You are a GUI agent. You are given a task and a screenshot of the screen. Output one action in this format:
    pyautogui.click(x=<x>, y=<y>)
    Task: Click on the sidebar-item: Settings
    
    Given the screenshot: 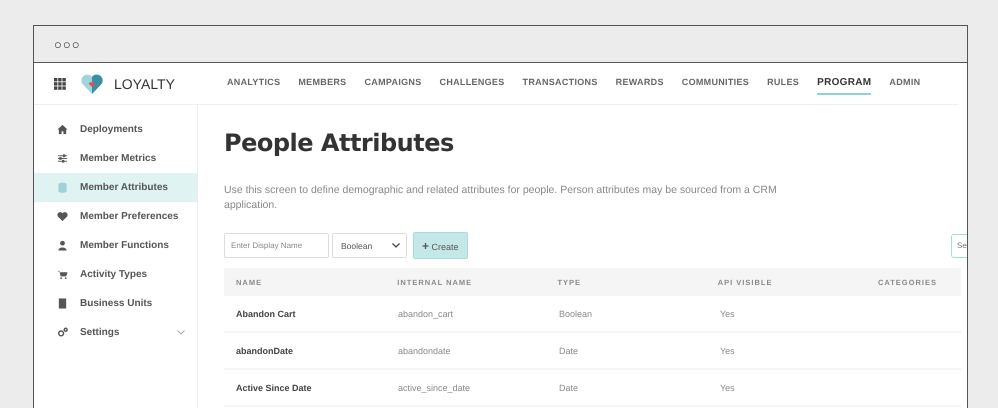 What is the action you would take?
    pyautogui.click(x=115, y=332)
    